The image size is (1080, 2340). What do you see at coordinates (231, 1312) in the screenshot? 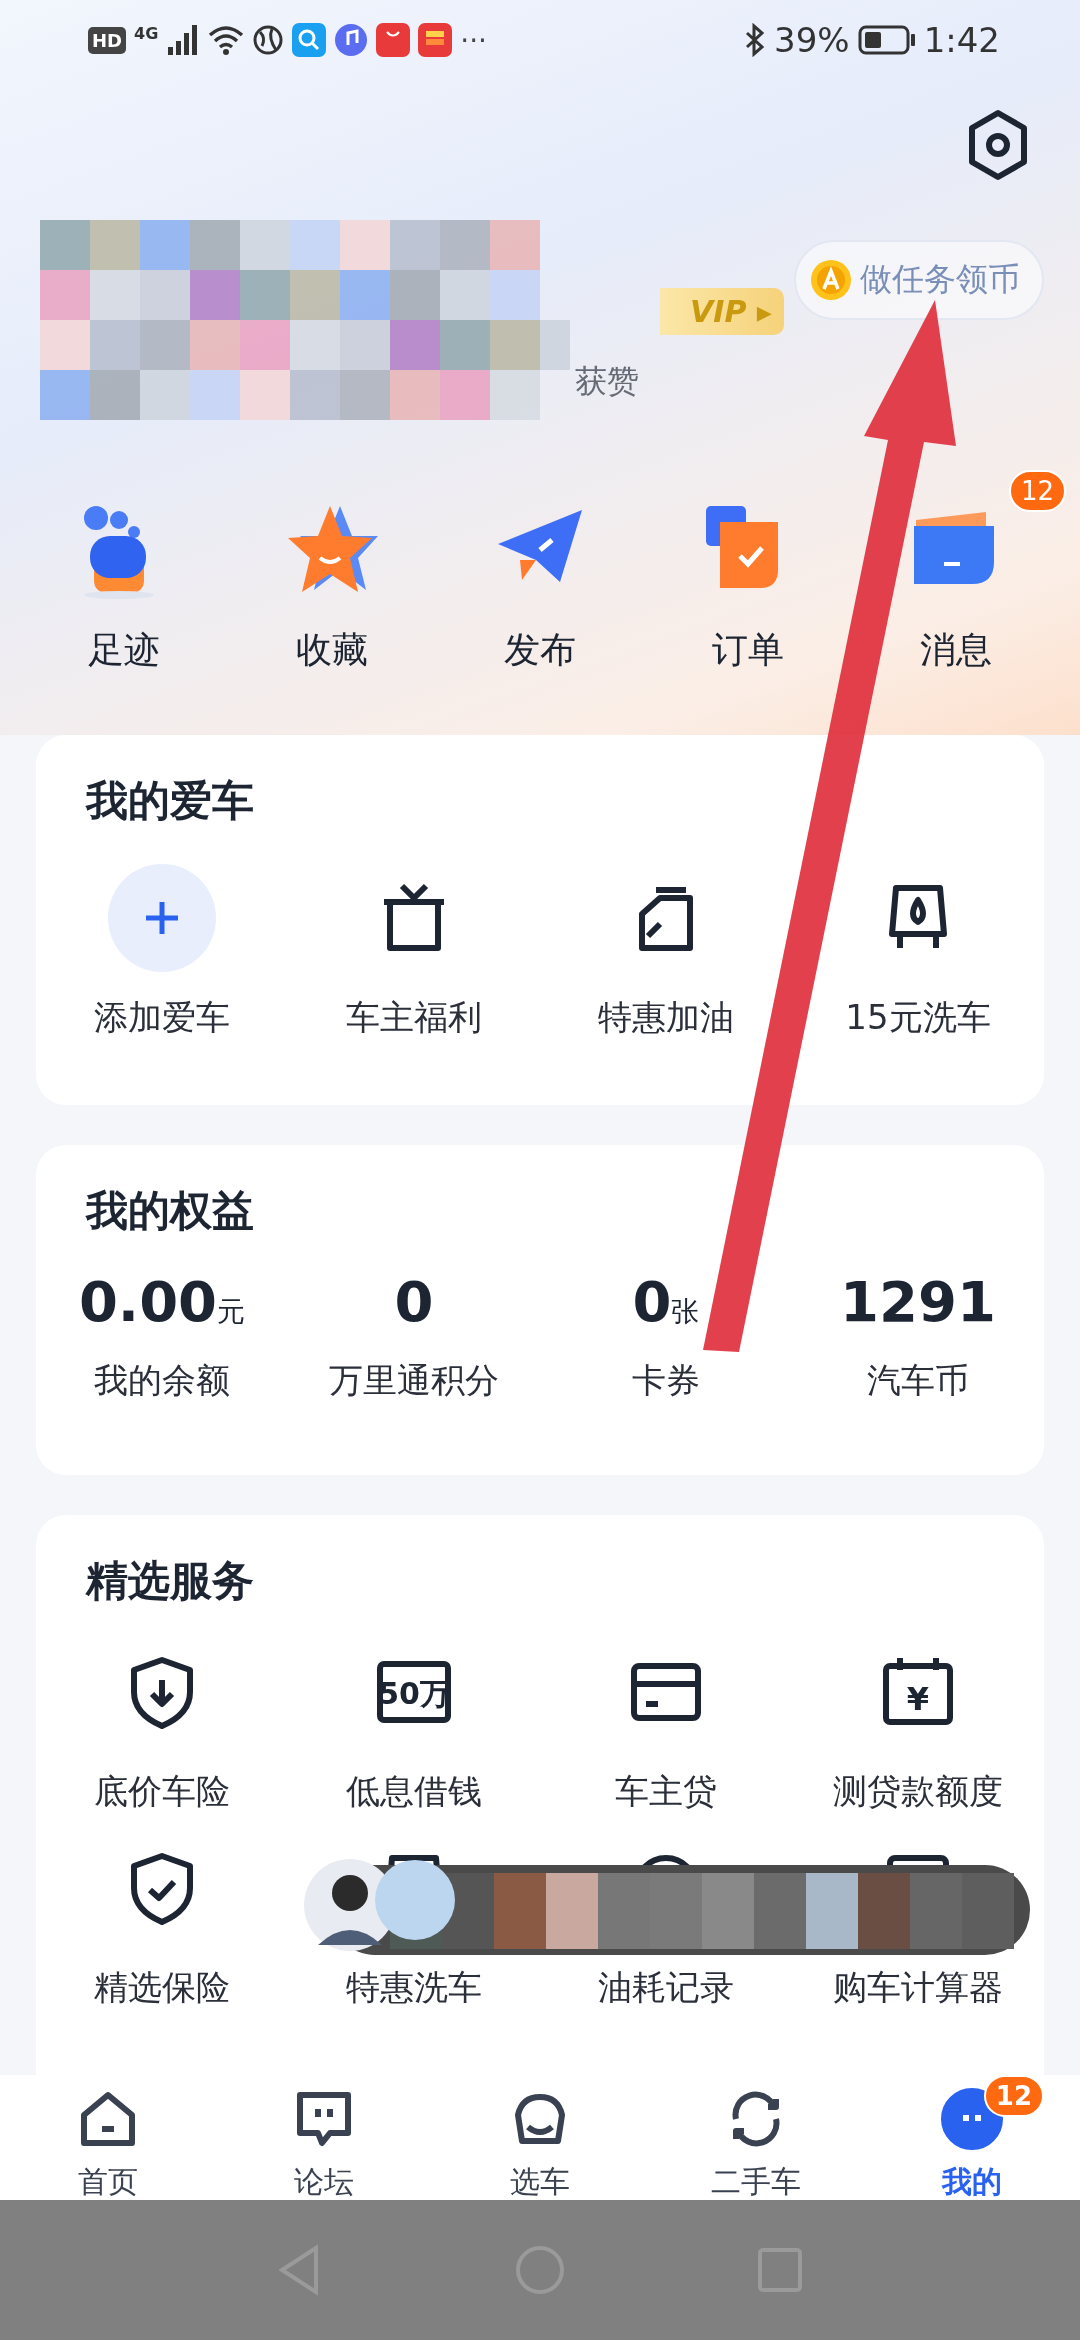
I see `benefit-unit: 元` at bounding box center [231, 1312].